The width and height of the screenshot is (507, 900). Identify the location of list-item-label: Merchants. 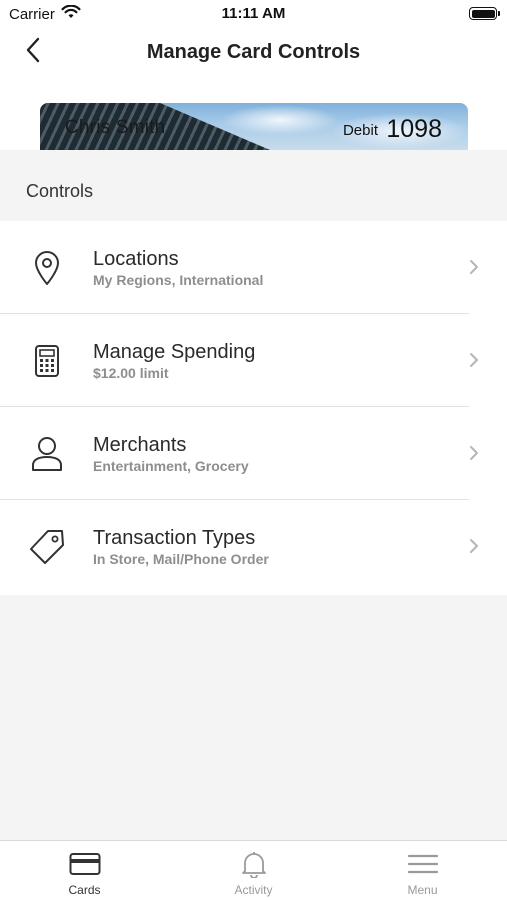
(140, 445).